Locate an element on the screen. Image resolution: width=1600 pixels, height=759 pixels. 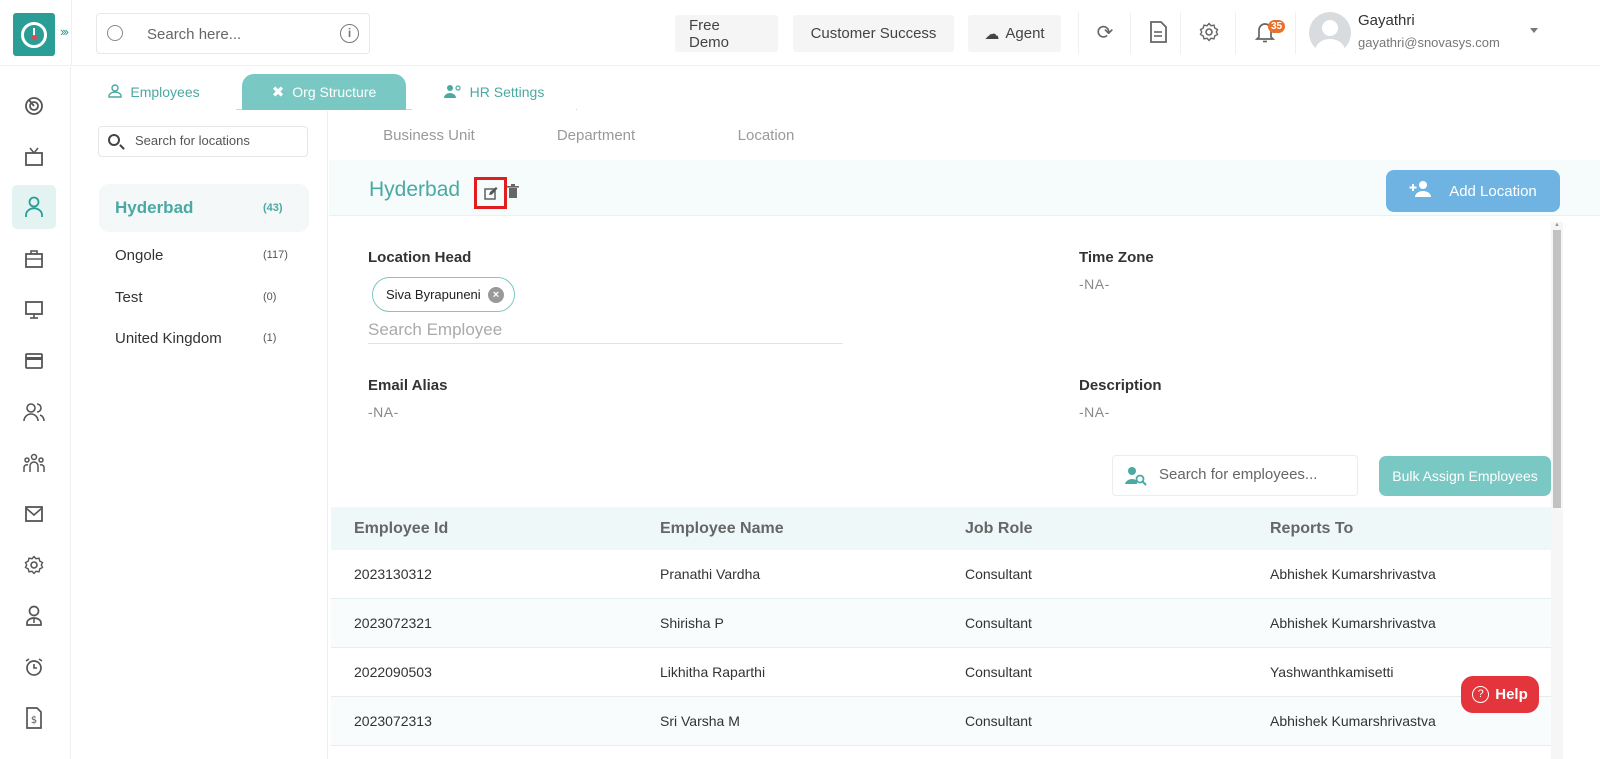
tab-org-structure: ✖ Org Structure is located at coordinates (324, 92).